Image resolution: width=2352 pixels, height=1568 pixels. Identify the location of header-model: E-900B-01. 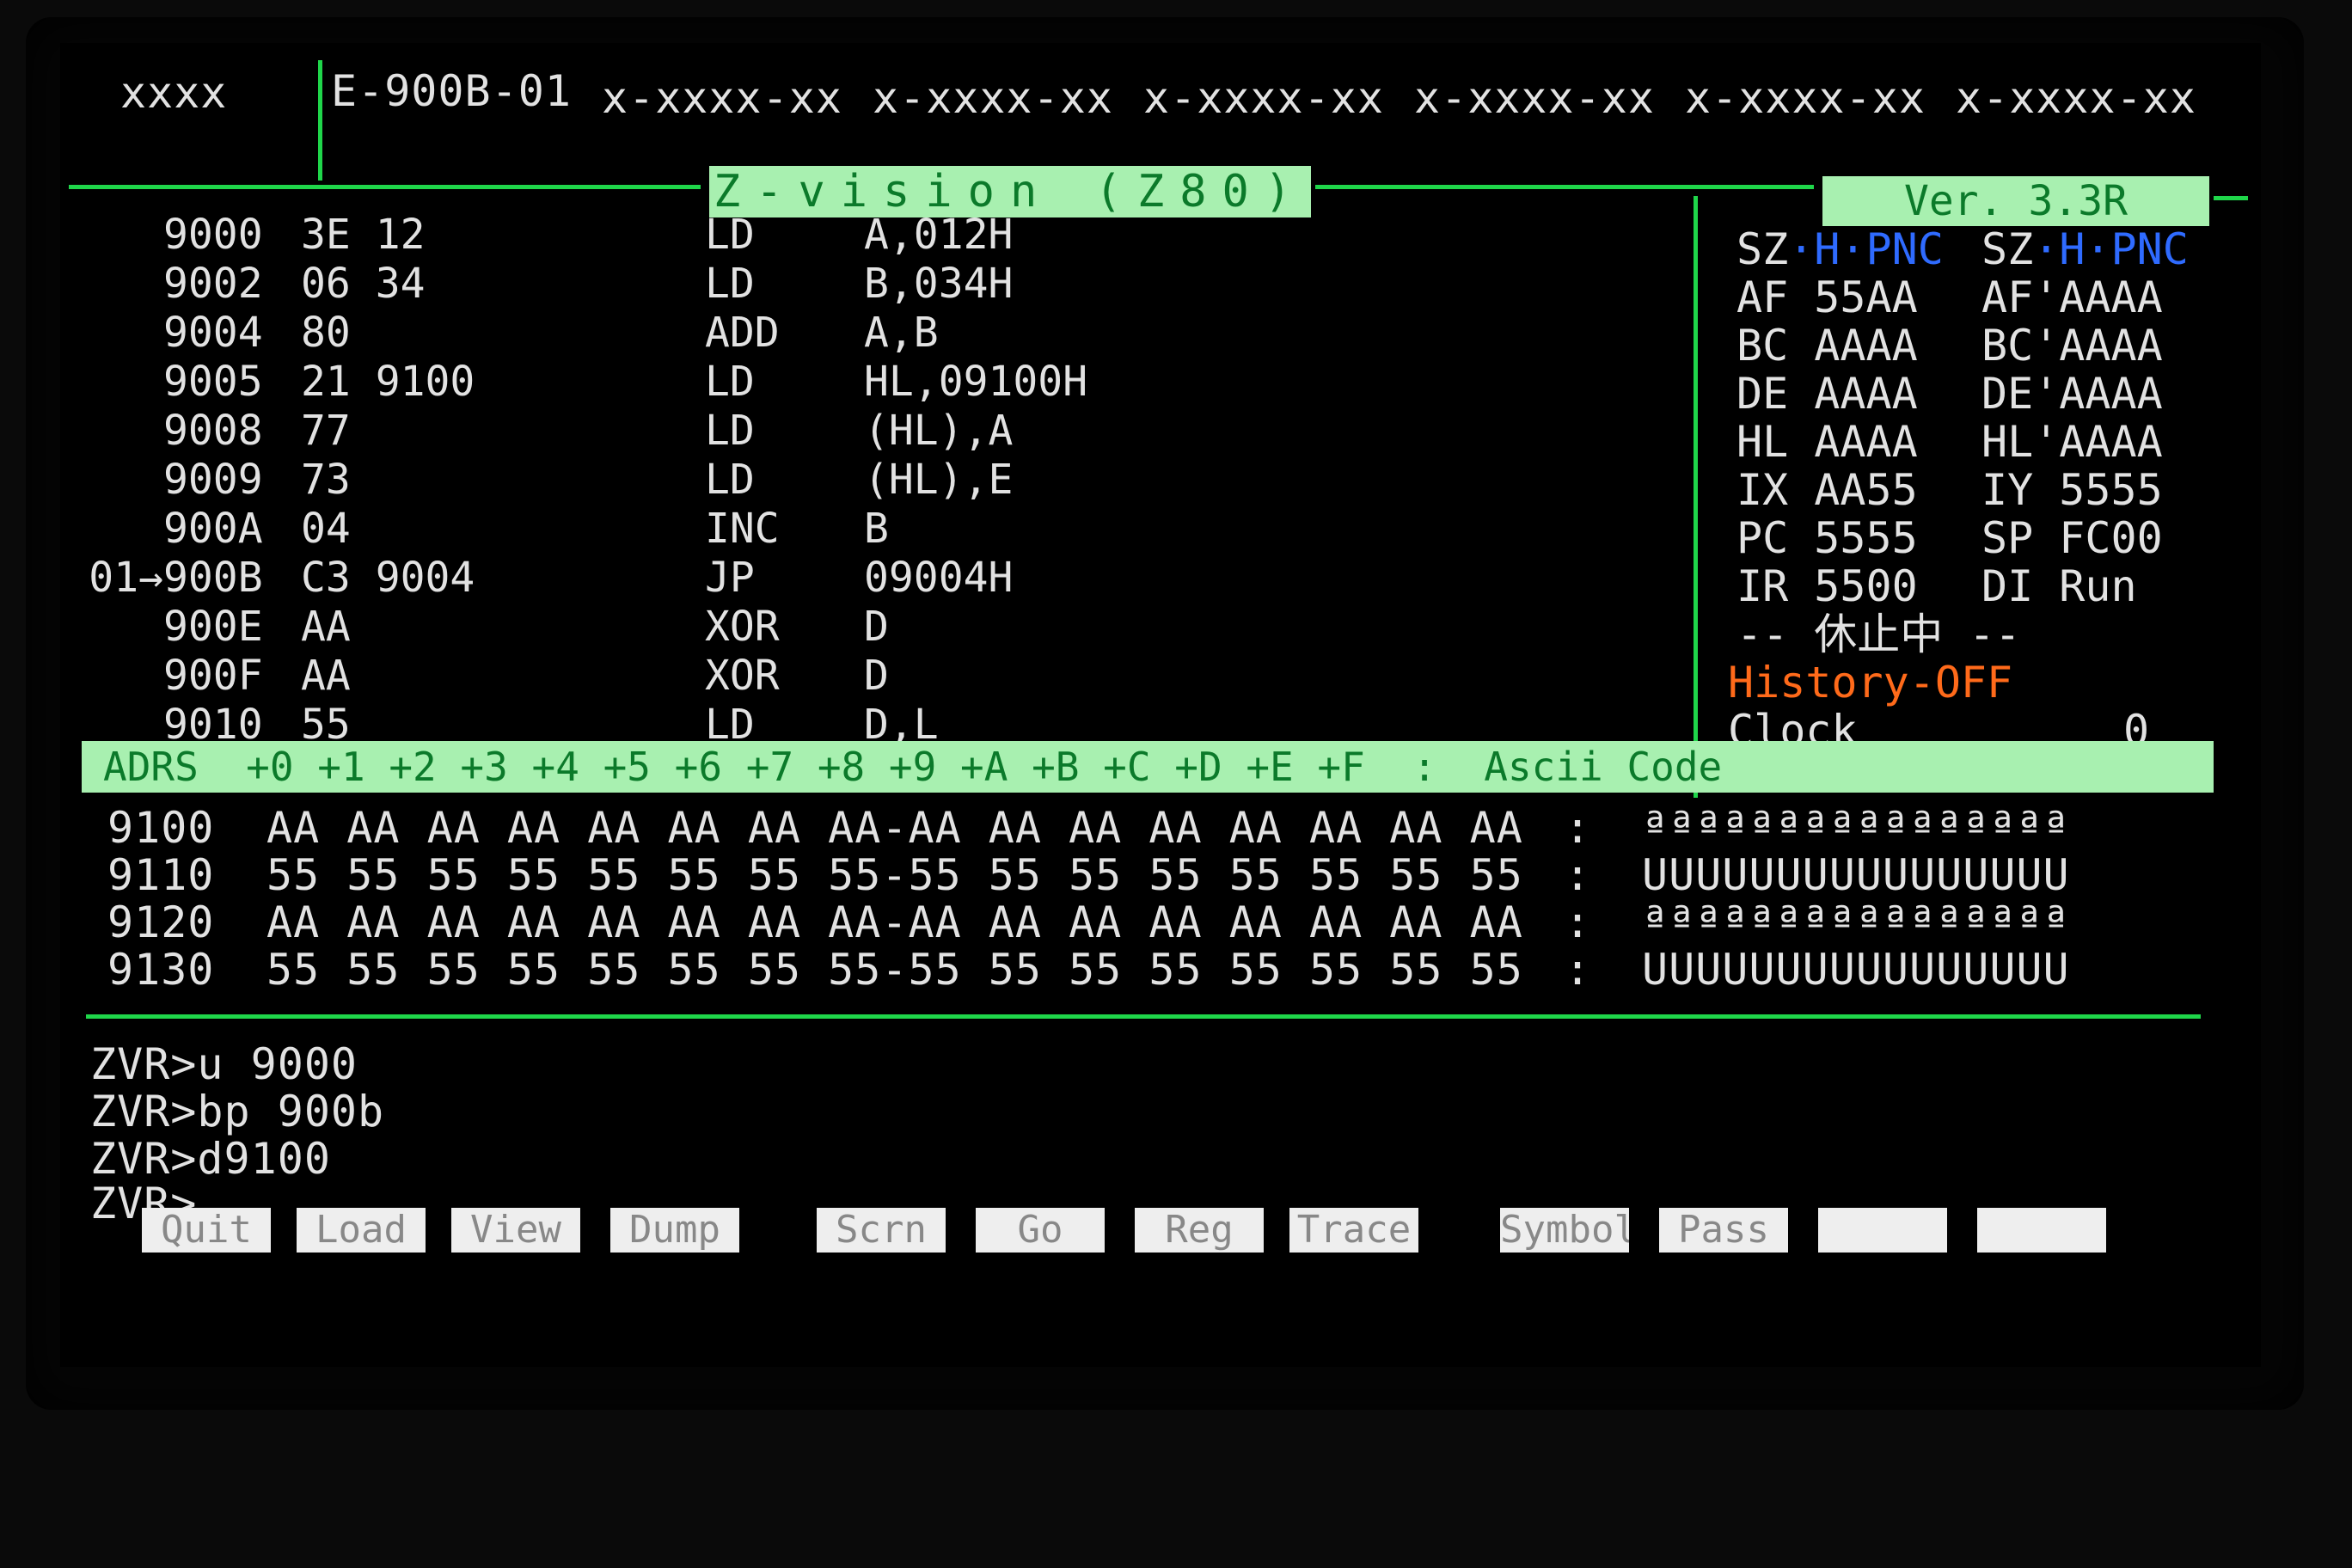
(451, 91).